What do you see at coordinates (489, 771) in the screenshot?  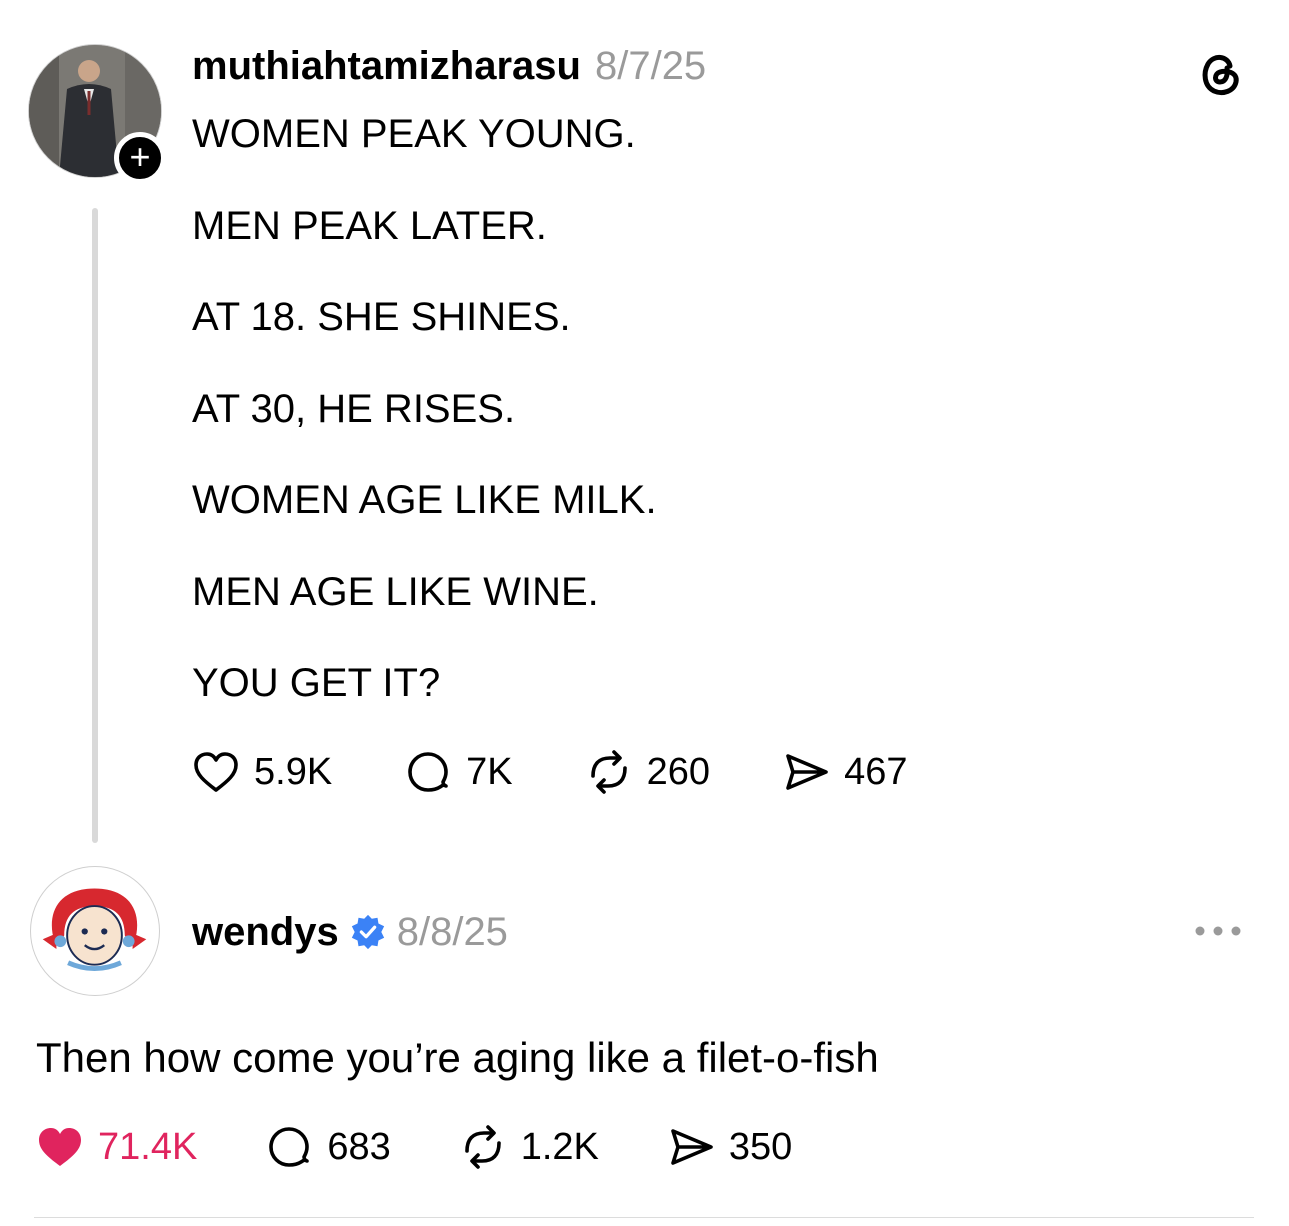 I see `reply-count: 7K` at bounding box center [489, 771].